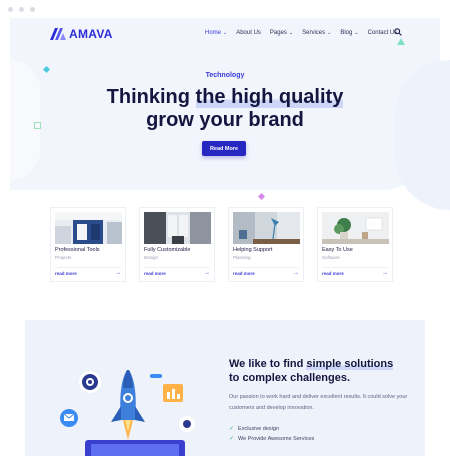  I want to click on feature-check-item: ✓ We Provide Awesome Services, so click(272, 439).